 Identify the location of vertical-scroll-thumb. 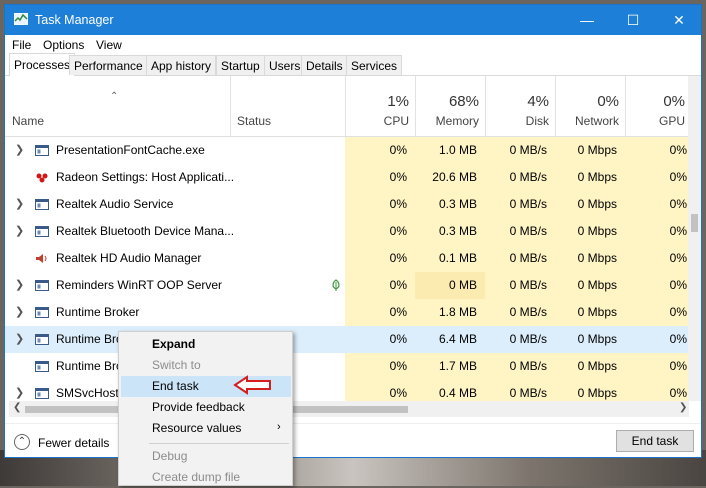
(694, 223).